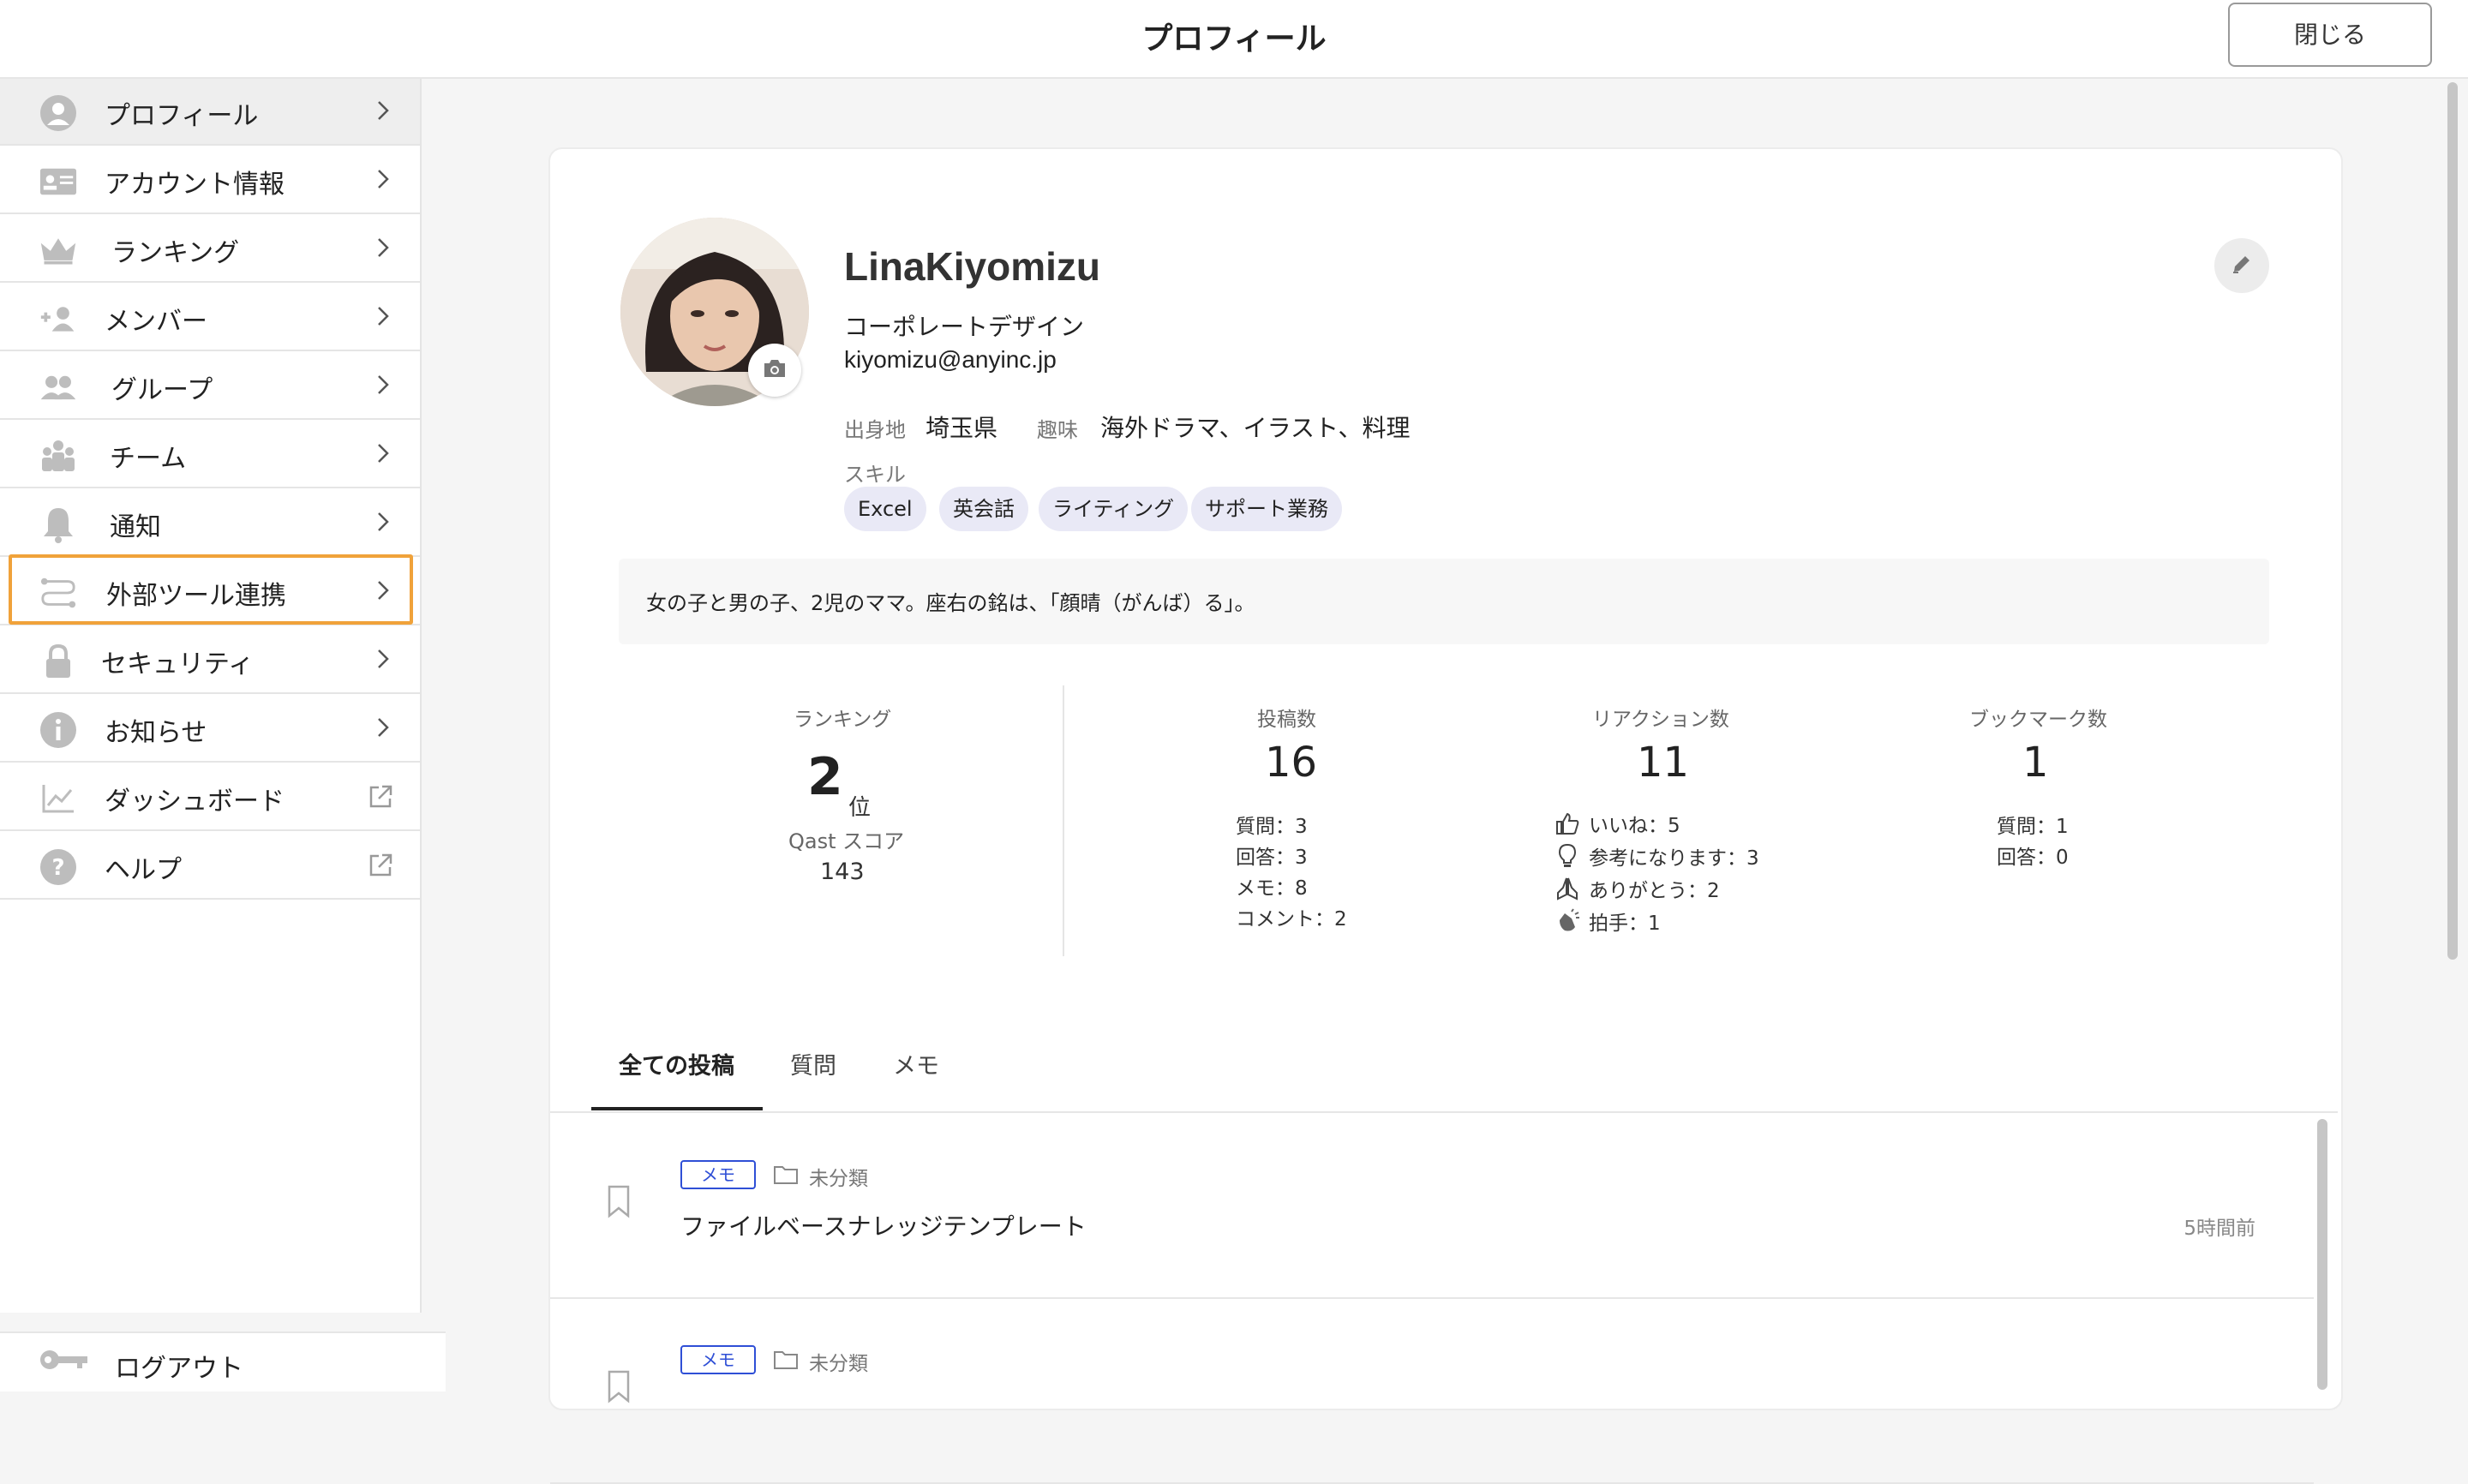  I want to click on sidebar-item-label: グループ, so click(162, 390).